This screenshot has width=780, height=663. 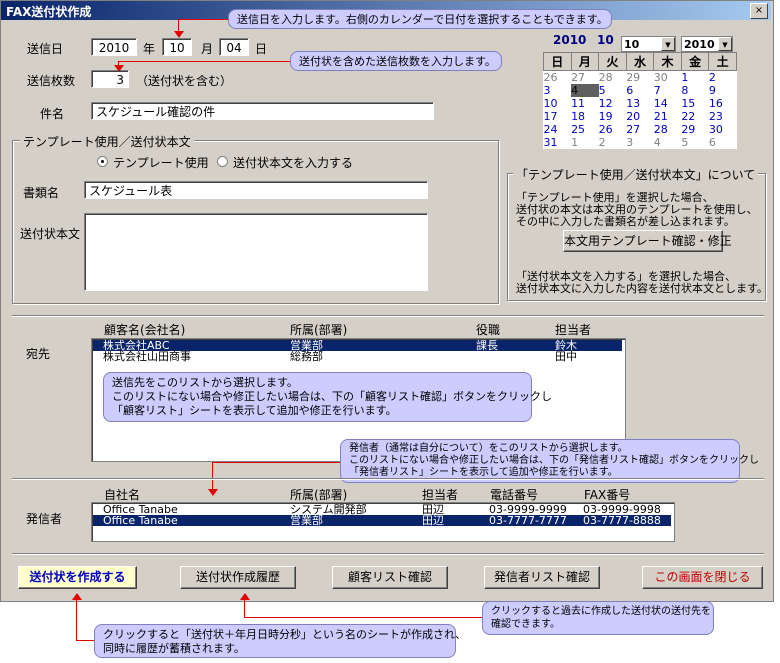 I want to click on calendar-day: 11, so click(x=585, y=103).